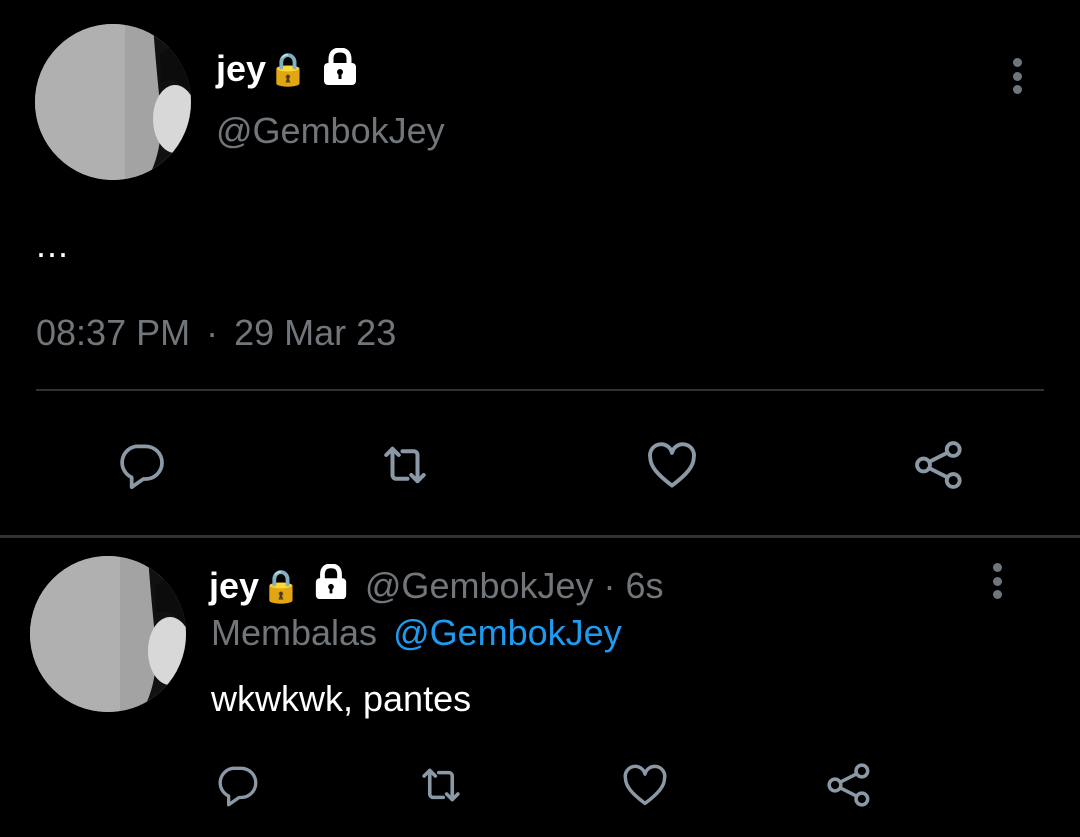  I want to click on main-more-icon, so click(1017, 76).